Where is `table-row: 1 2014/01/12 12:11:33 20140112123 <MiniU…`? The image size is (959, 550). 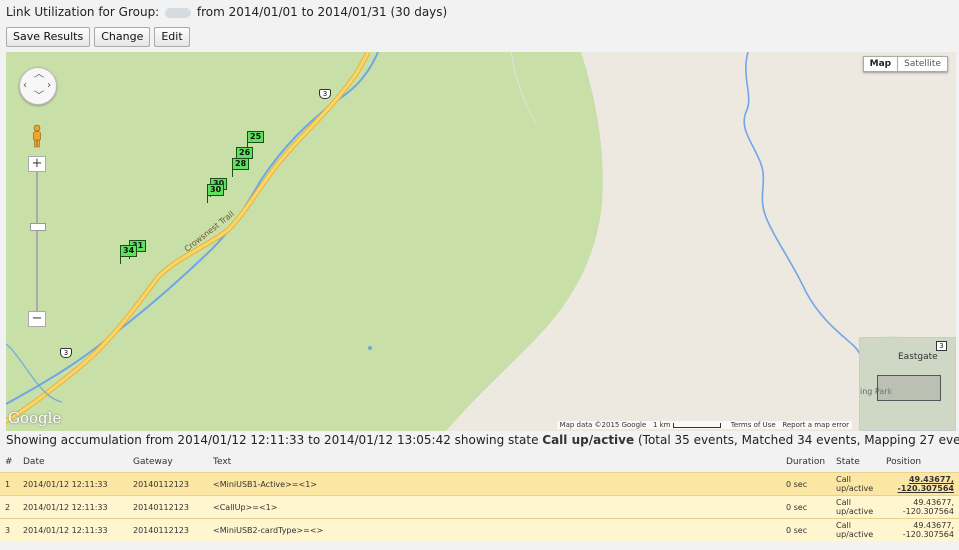 table-row: 1 2014/01/12 12:11:33 20140112123 <MiniU… is located at coordinates (479, 484).